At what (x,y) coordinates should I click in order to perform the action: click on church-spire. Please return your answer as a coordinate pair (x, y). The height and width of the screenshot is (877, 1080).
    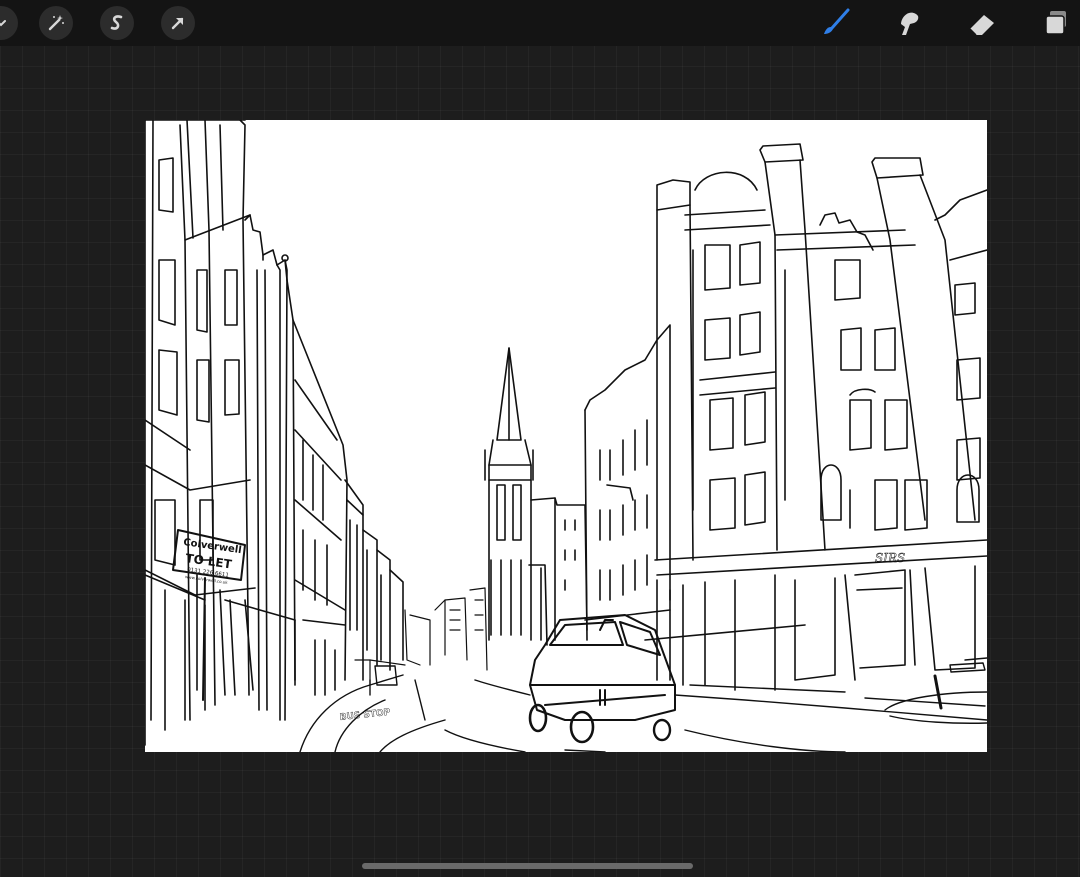
    Looking at the image, I should click on (536, 496).